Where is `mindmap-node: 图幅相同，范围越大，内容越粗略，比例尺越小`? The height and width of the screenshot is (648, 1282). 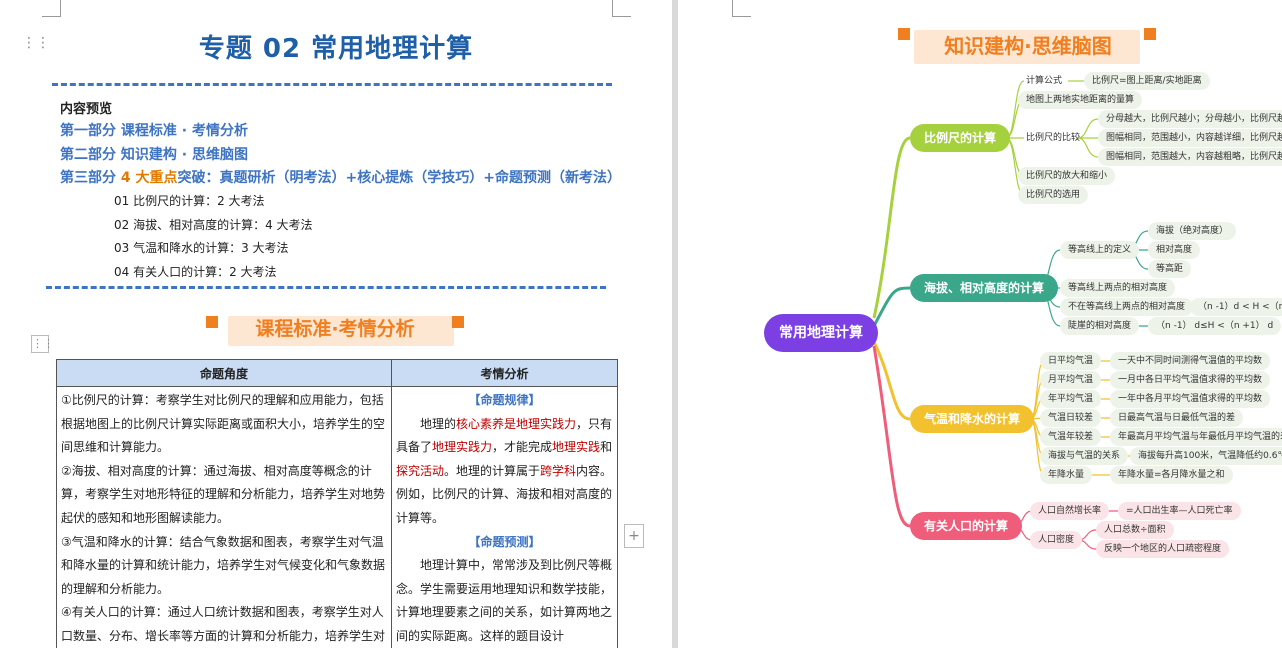
mindmap-node: 图幅相同，范围越大，内容越粗略，比例尺越小 is located at coordinates (1190, 157).